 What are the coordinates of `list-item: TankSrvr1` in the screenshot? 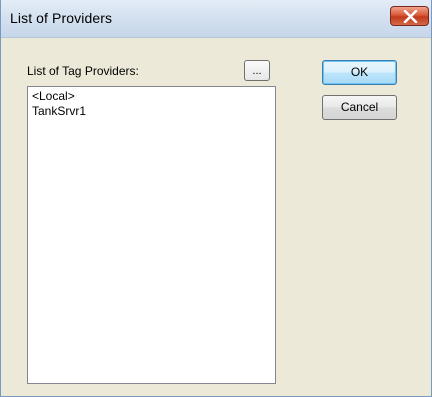 It's located at (153, 111).